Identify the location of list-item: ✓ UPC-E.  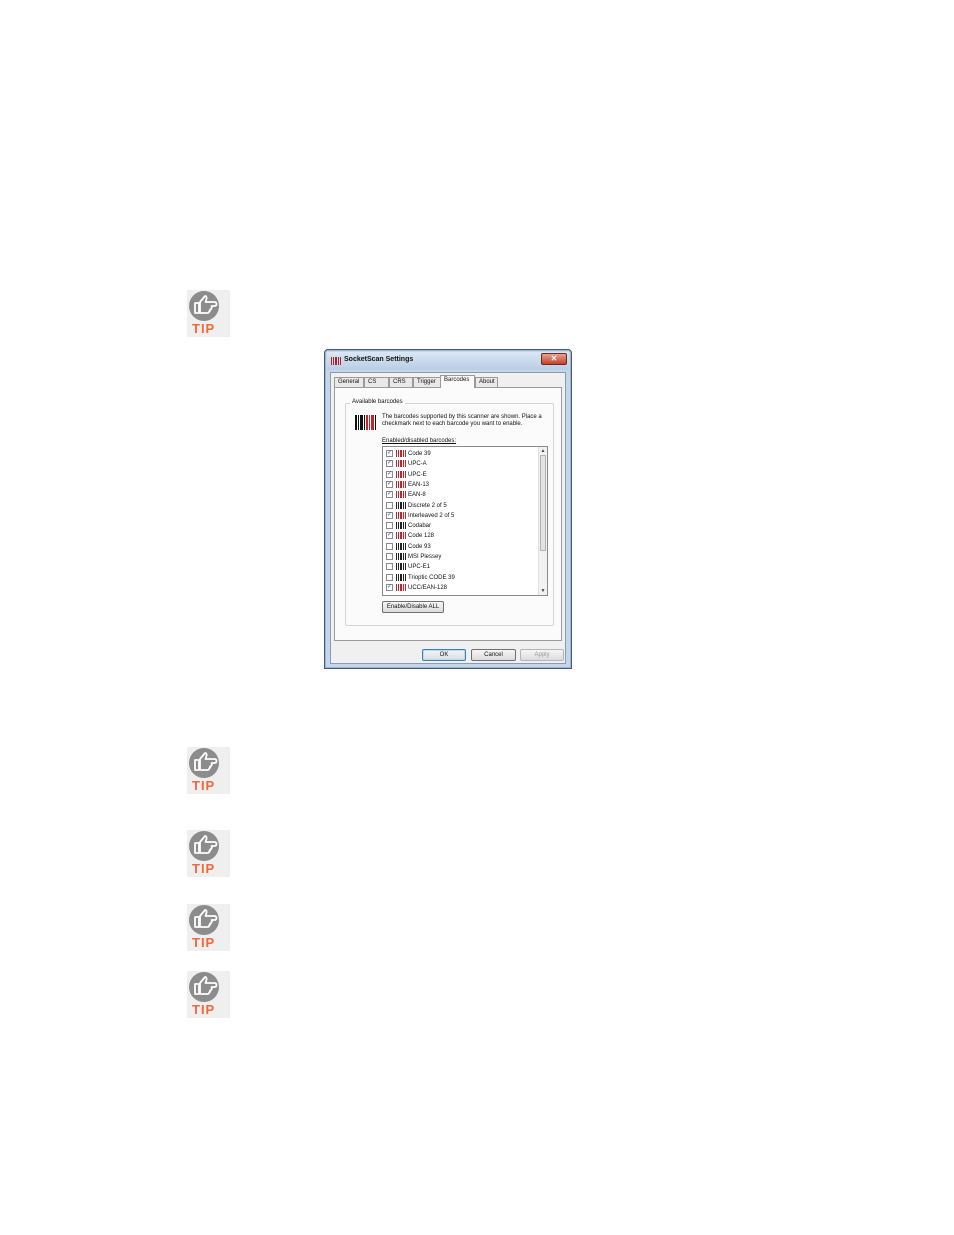
(461, 475).